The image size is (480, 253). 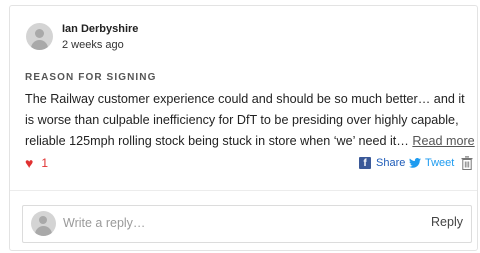 What do you see at coordinates (233, 223) in the screenshot?
I see `reply-input` at bounding box center [233, 223].